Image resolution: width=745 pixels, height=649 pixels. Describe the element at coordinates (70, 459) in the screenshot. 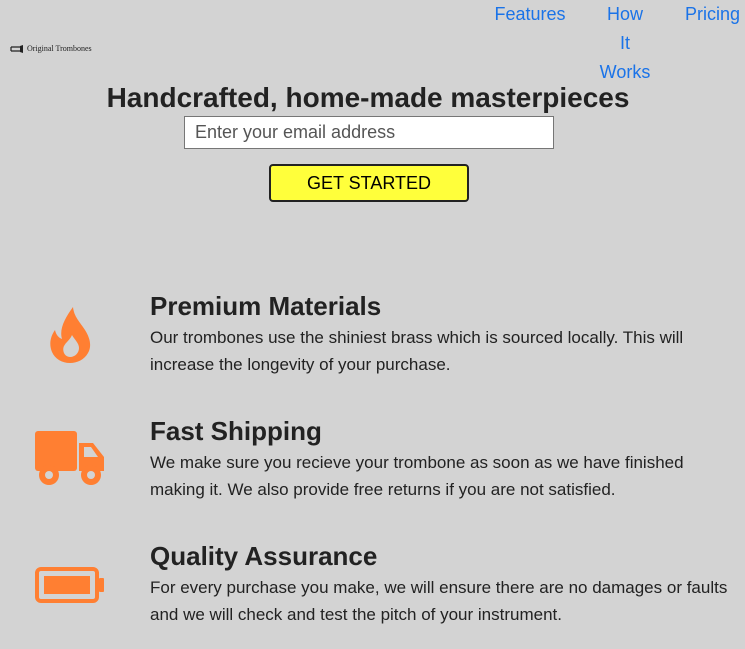

I see `truck-icon` at that location.